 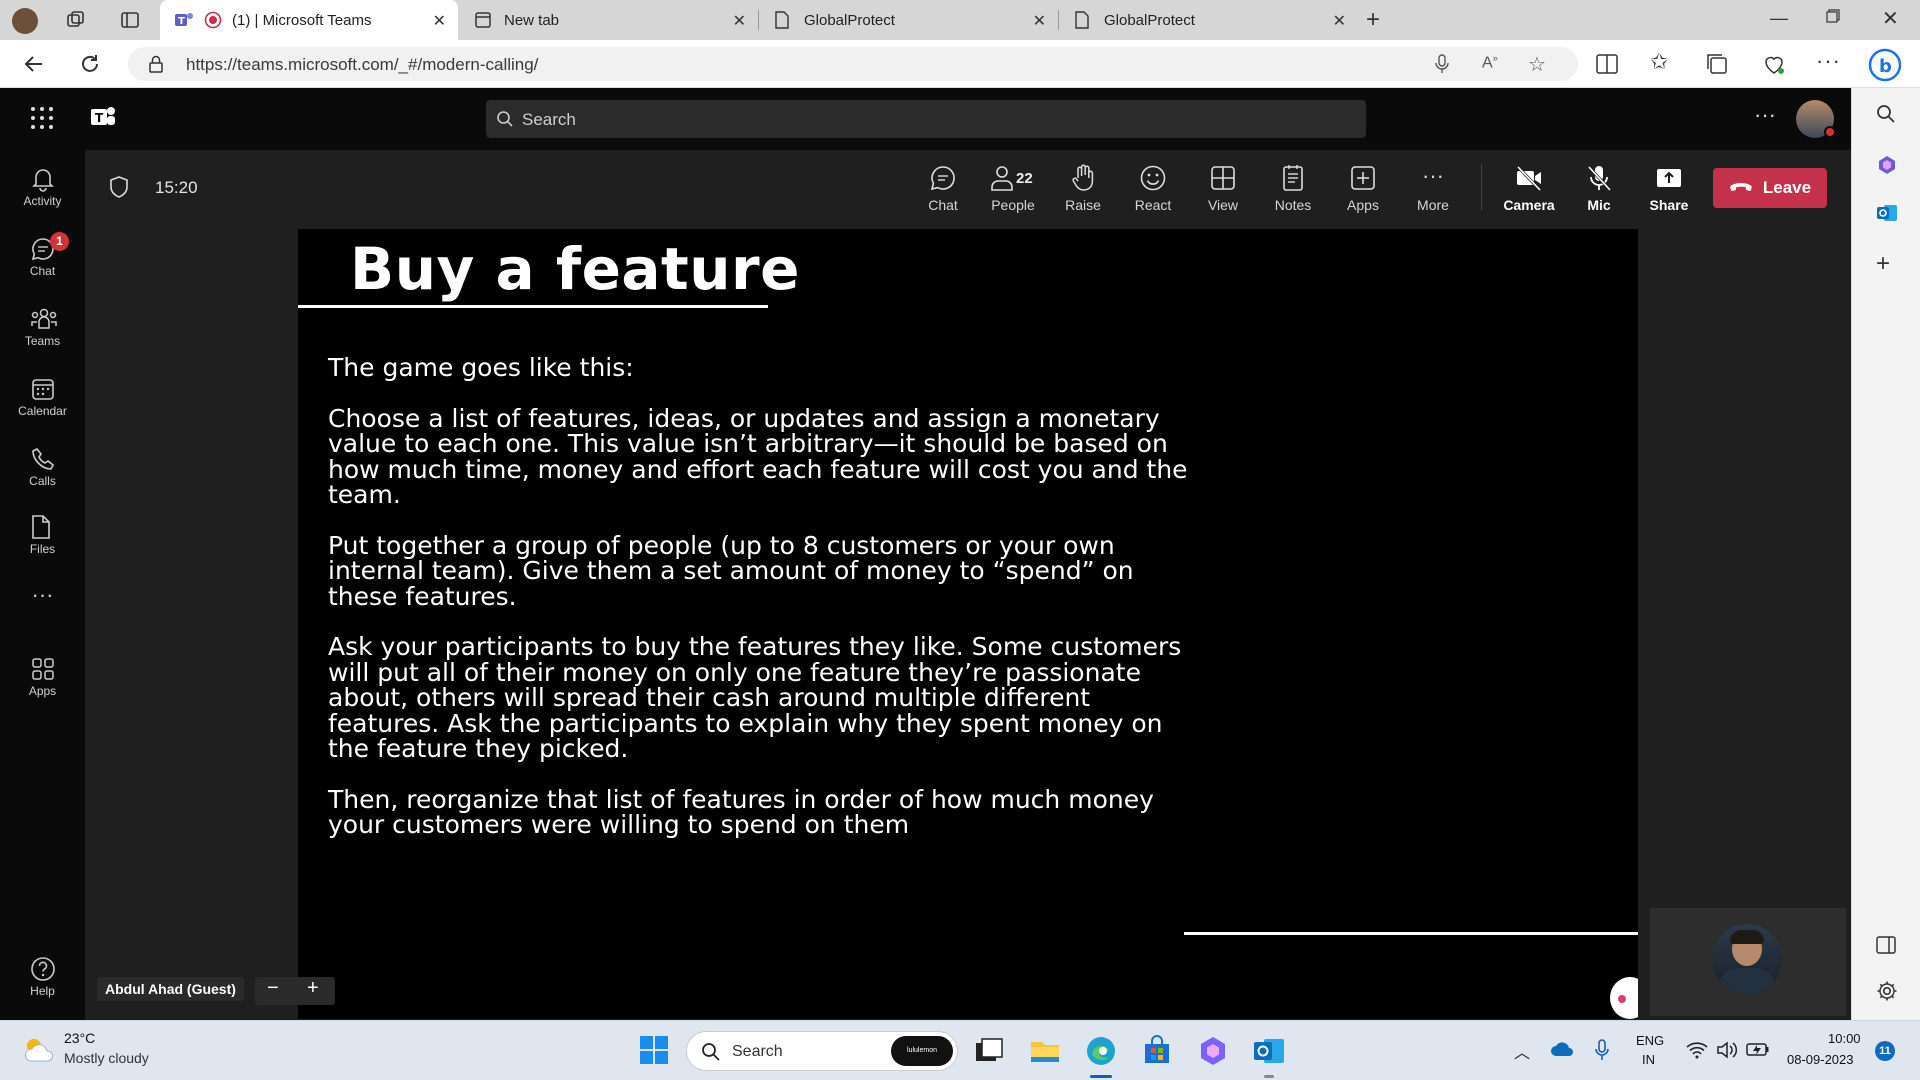 What do you see at coordinates (1373, 20) in the screenshot?
I see `new-tab-button: +` at bounding box center [1373, 20].